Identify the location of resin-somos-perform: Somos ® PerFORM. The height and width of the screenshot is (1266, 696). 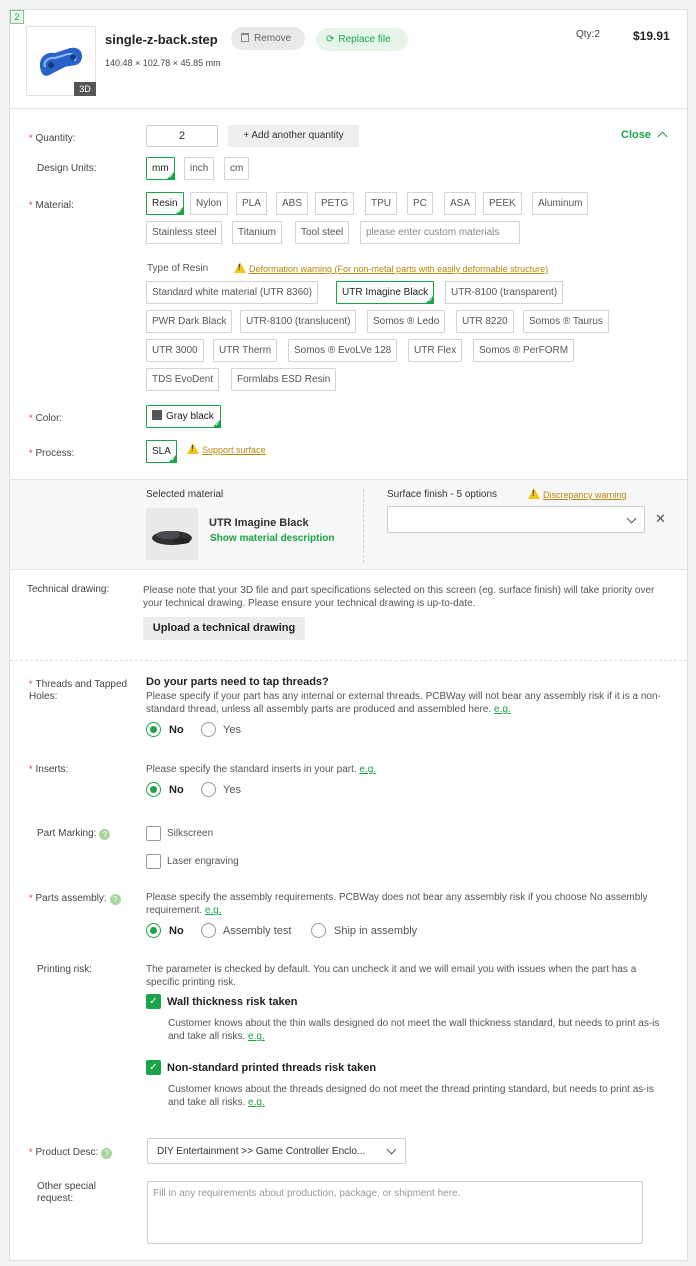
(524, 350).